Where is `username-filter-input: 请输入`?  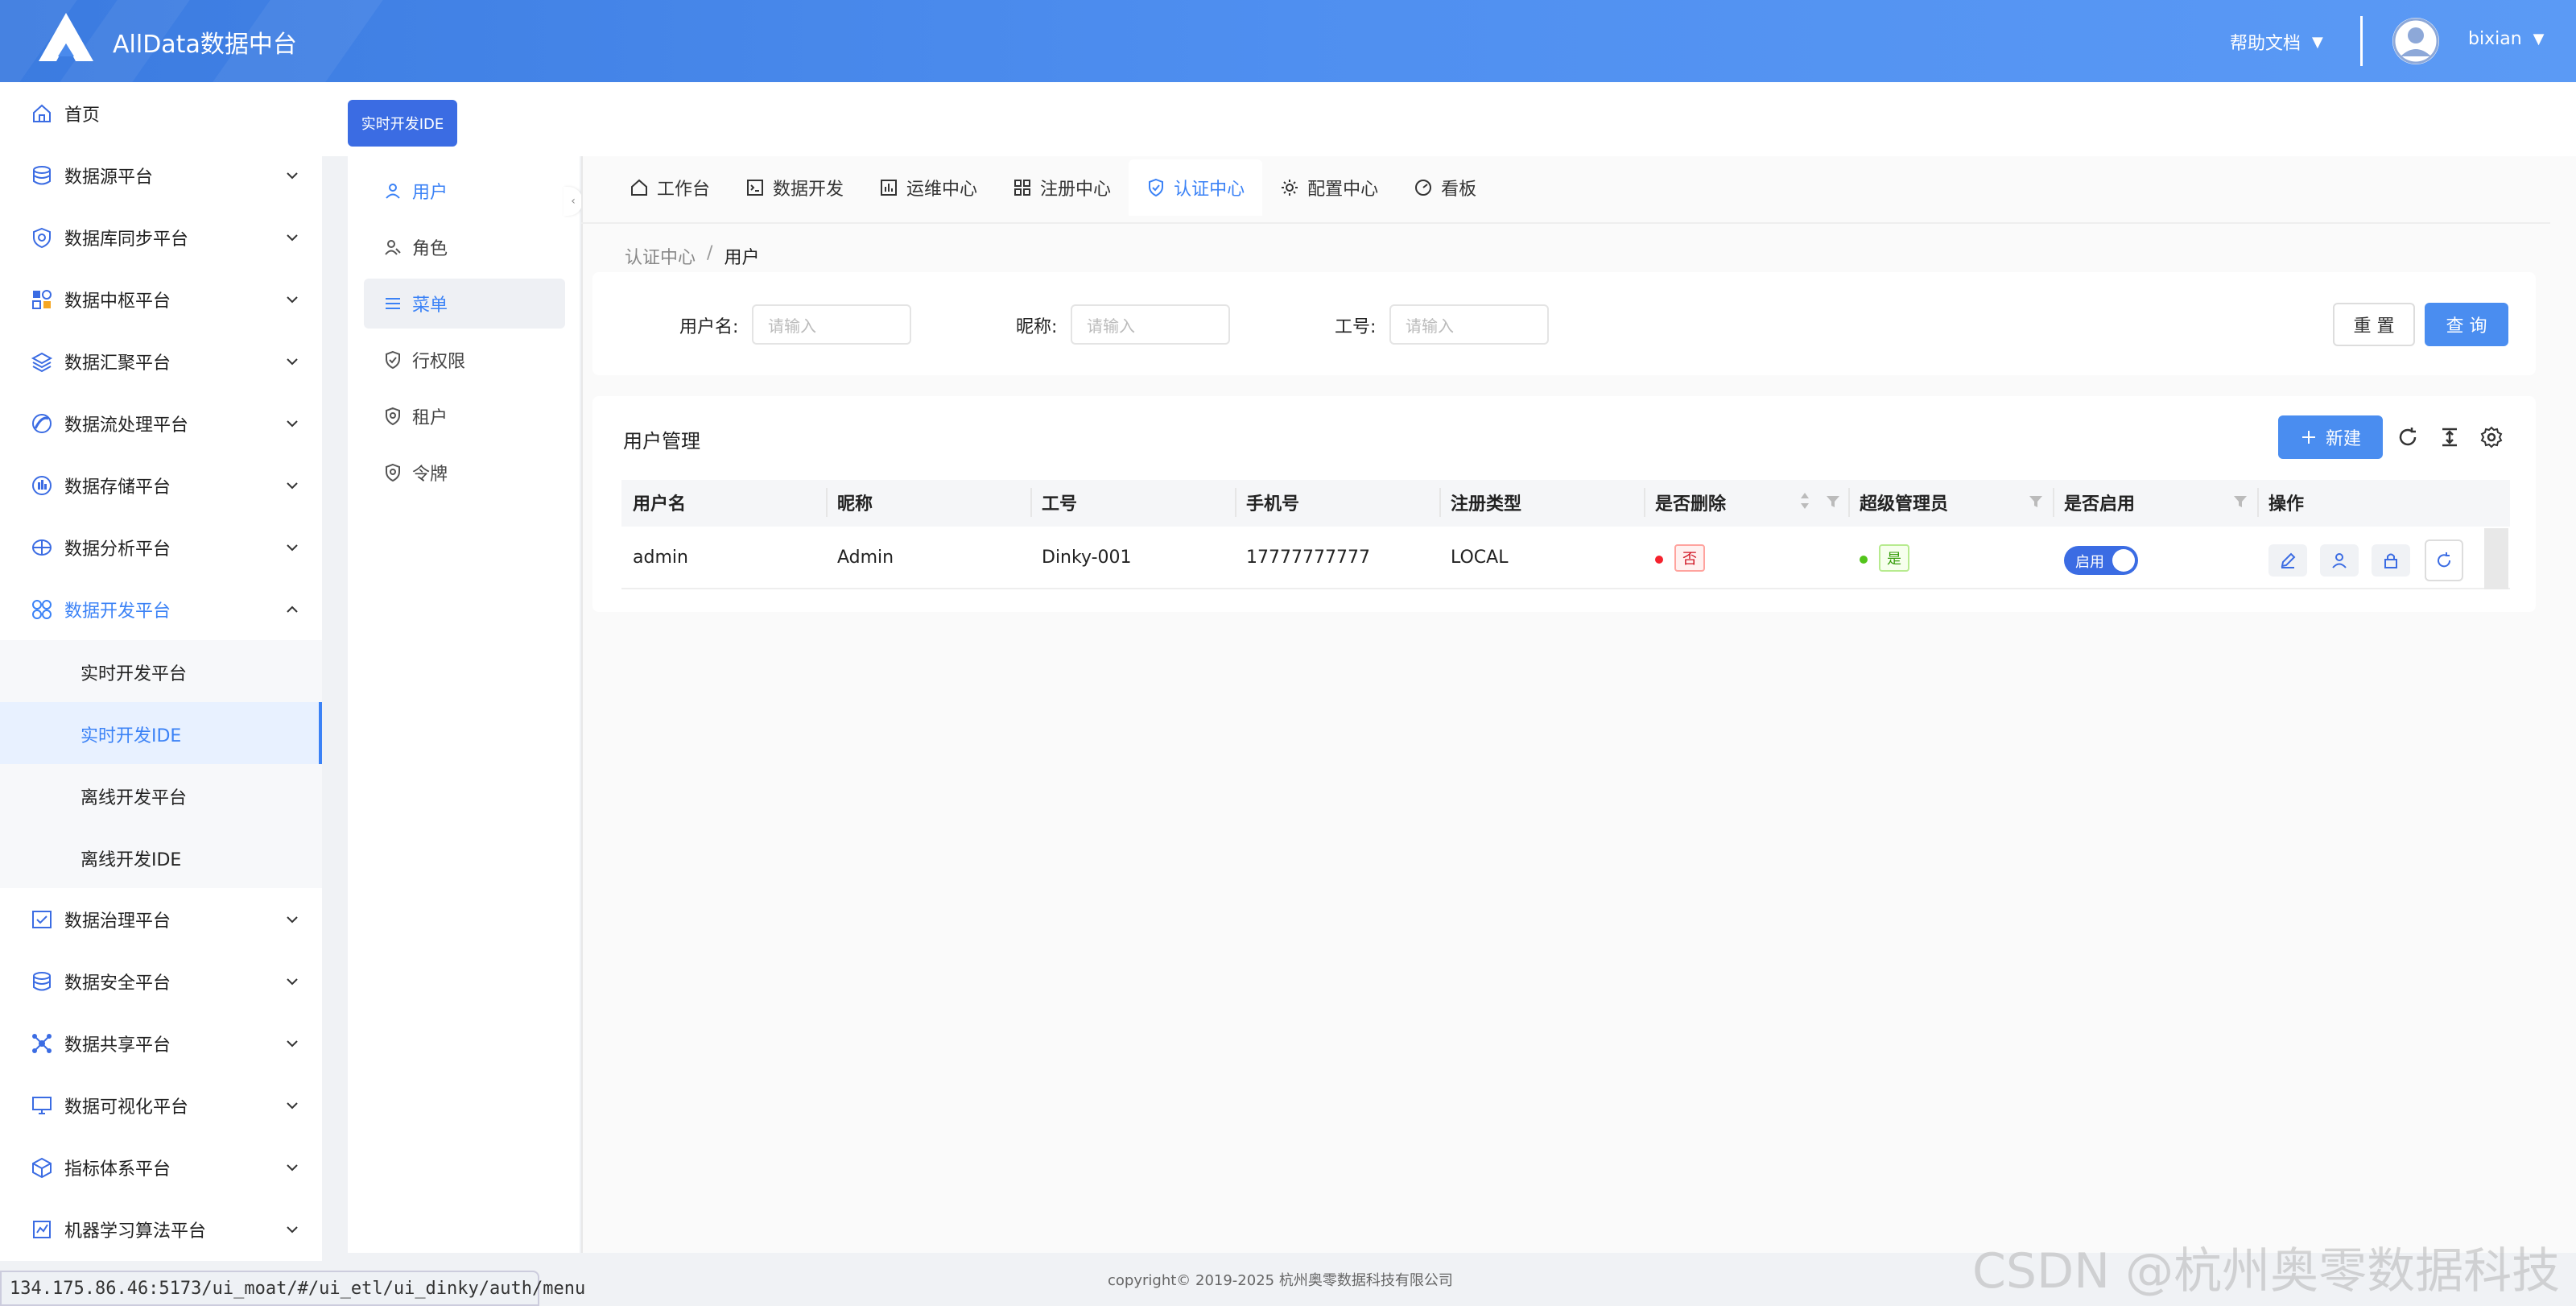 username-filter-input: 请输入 is located at coordinates (831, 324).